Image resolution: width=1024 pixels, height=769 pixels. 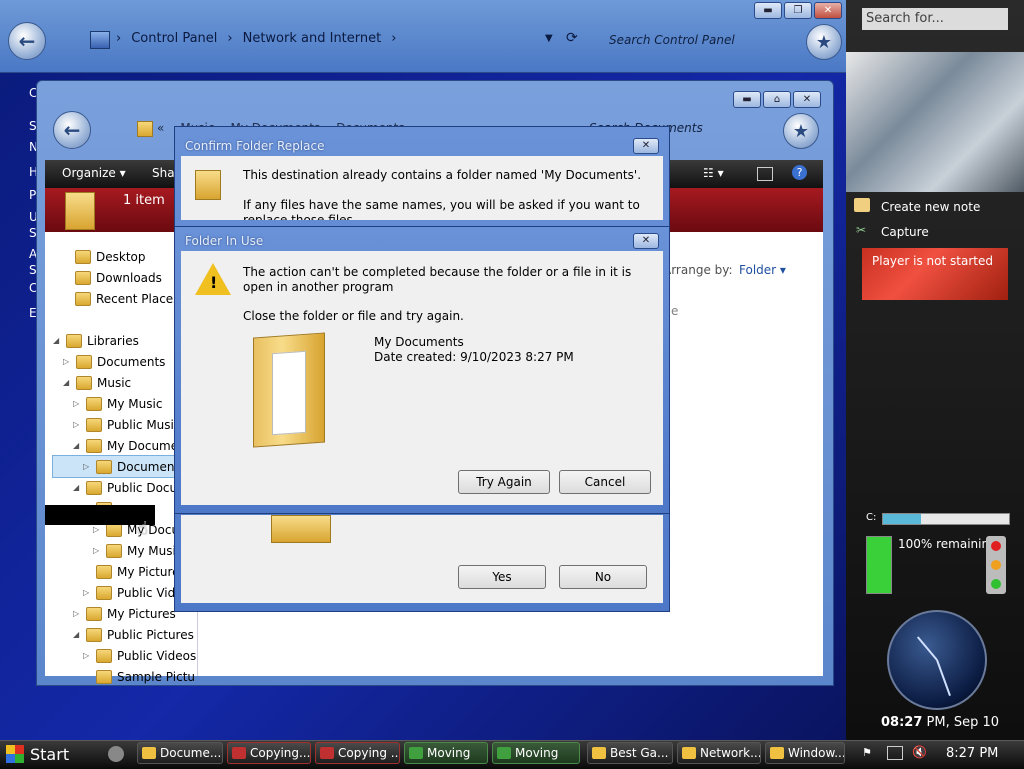 I want to click on quick-launch-icon, so click(x=116, y=754).